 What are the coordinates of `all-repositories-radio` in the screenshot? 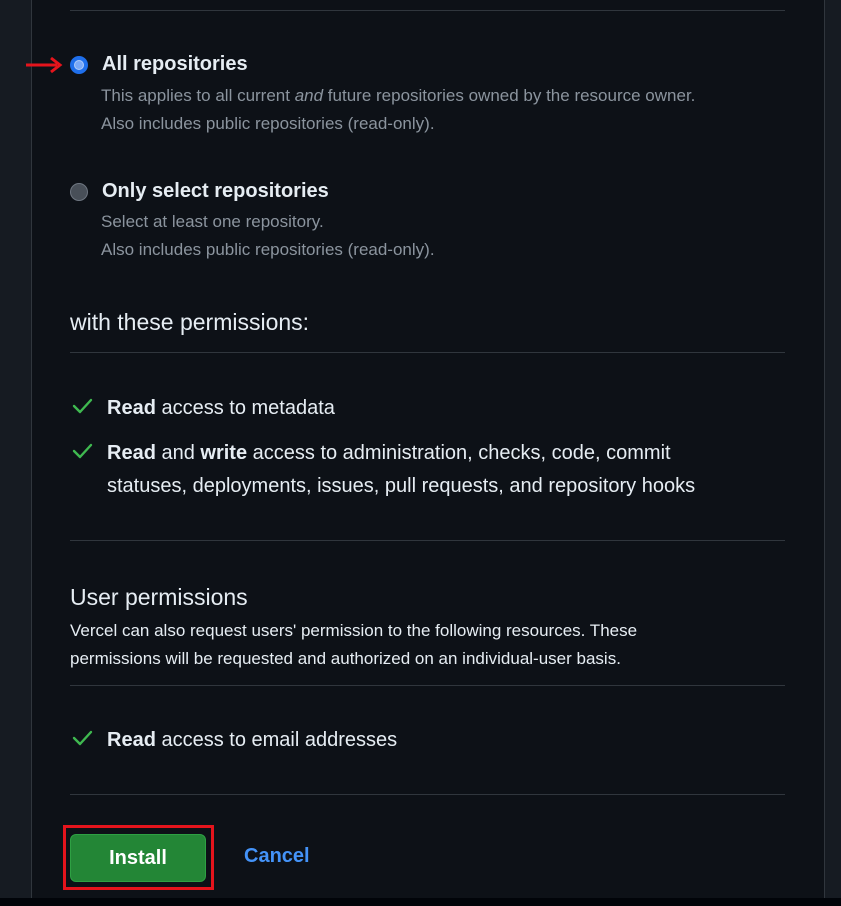 It's located at (79, 65).